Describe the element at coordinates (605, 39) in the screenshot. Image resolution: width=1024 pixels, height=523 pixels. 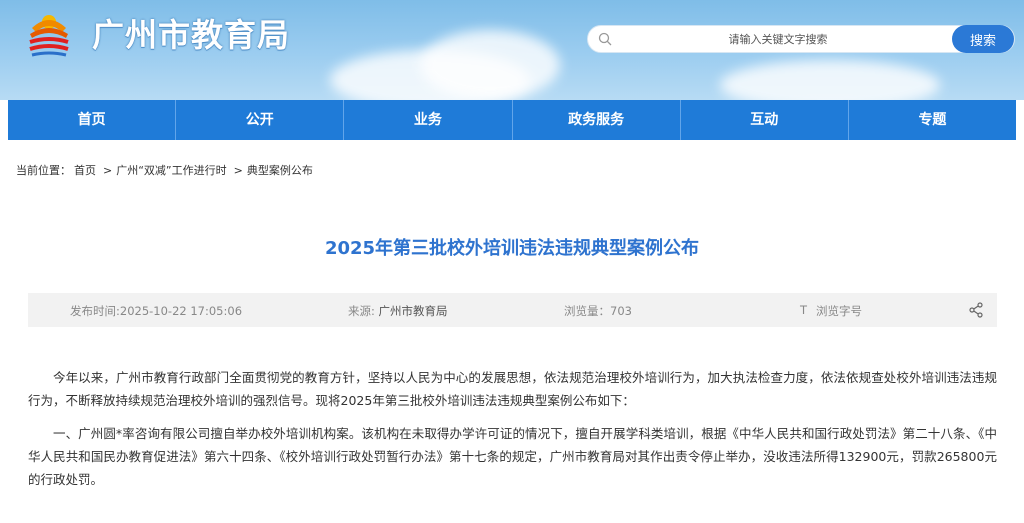
I see `search-icon` at that location.